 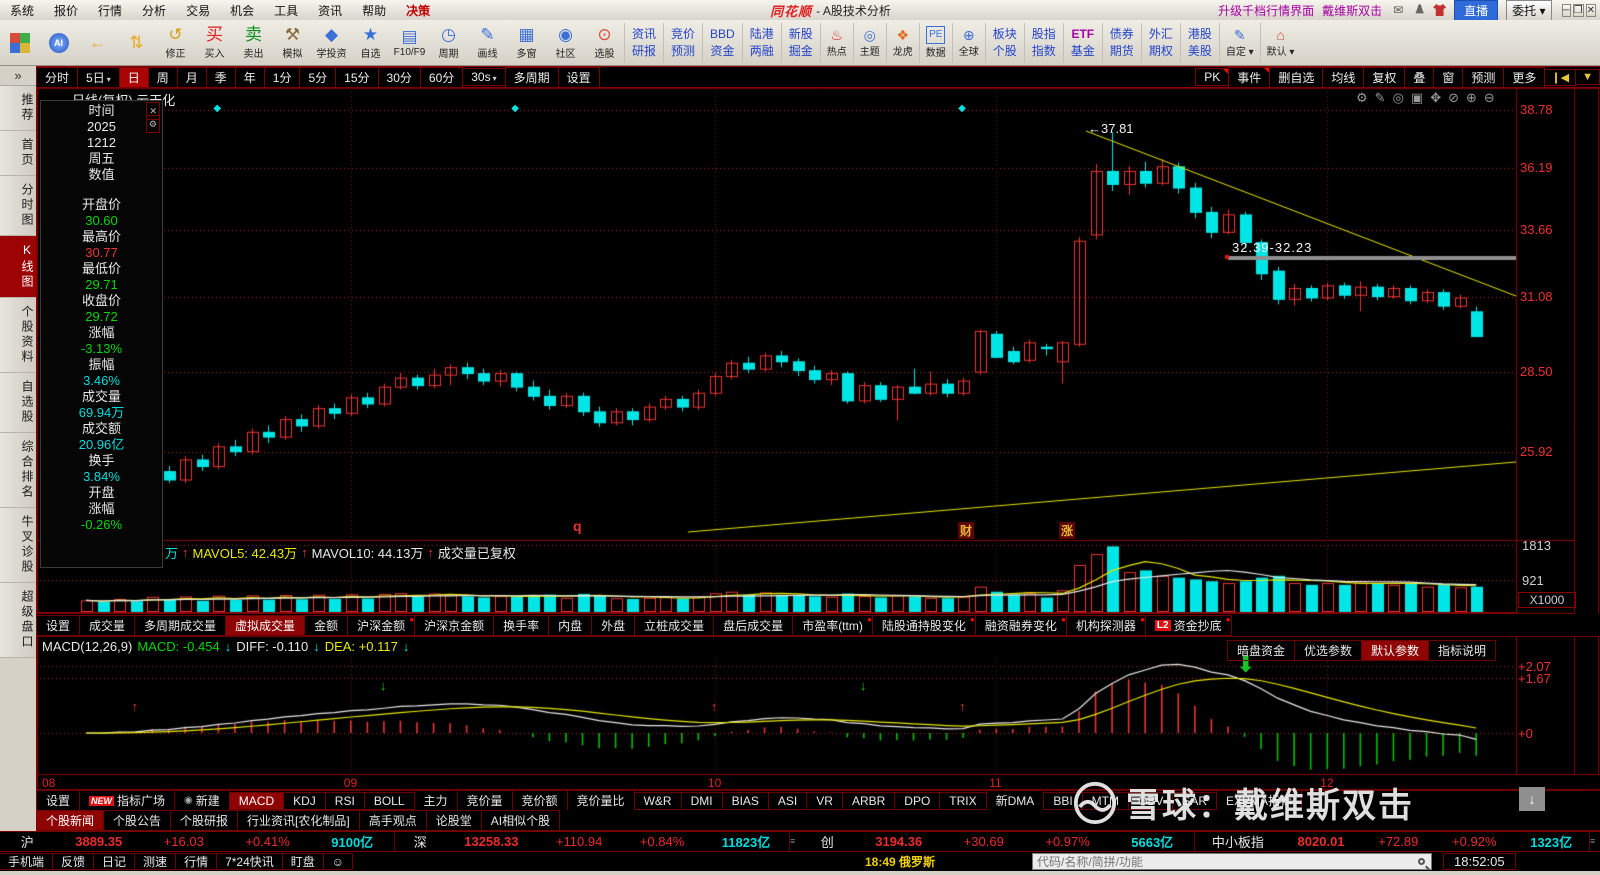 What do you see at coordinates (370, 43) in the screenshot?
I see `watchlist-icon: ★ 自选` at bounding box center [370, 43].